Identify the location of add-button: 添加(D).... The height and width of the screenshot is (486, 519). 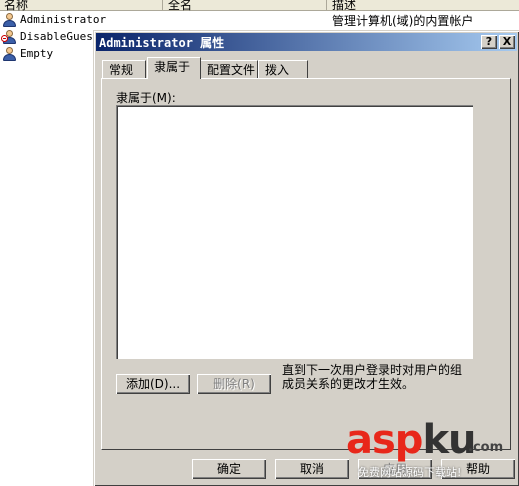
(153, 384).